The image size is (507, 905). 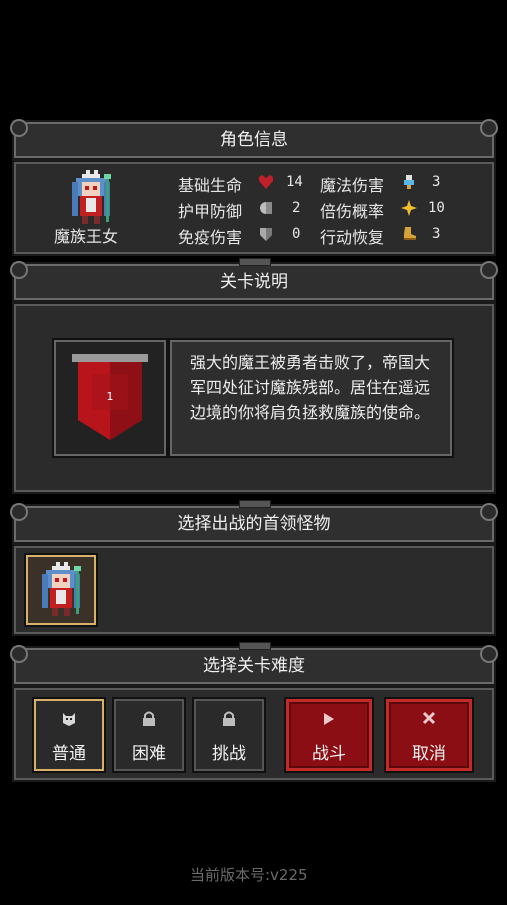 I want to click on level-info-title: 关卡说明, so click(x=254, y=282).